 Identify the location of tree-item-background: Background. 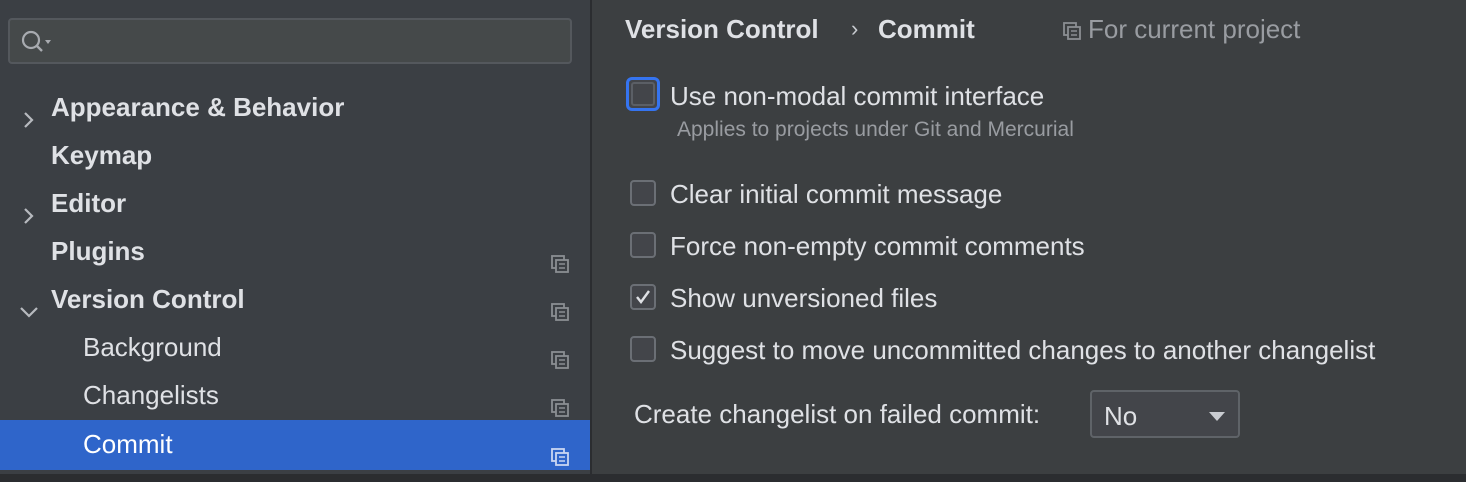
(295, 347).